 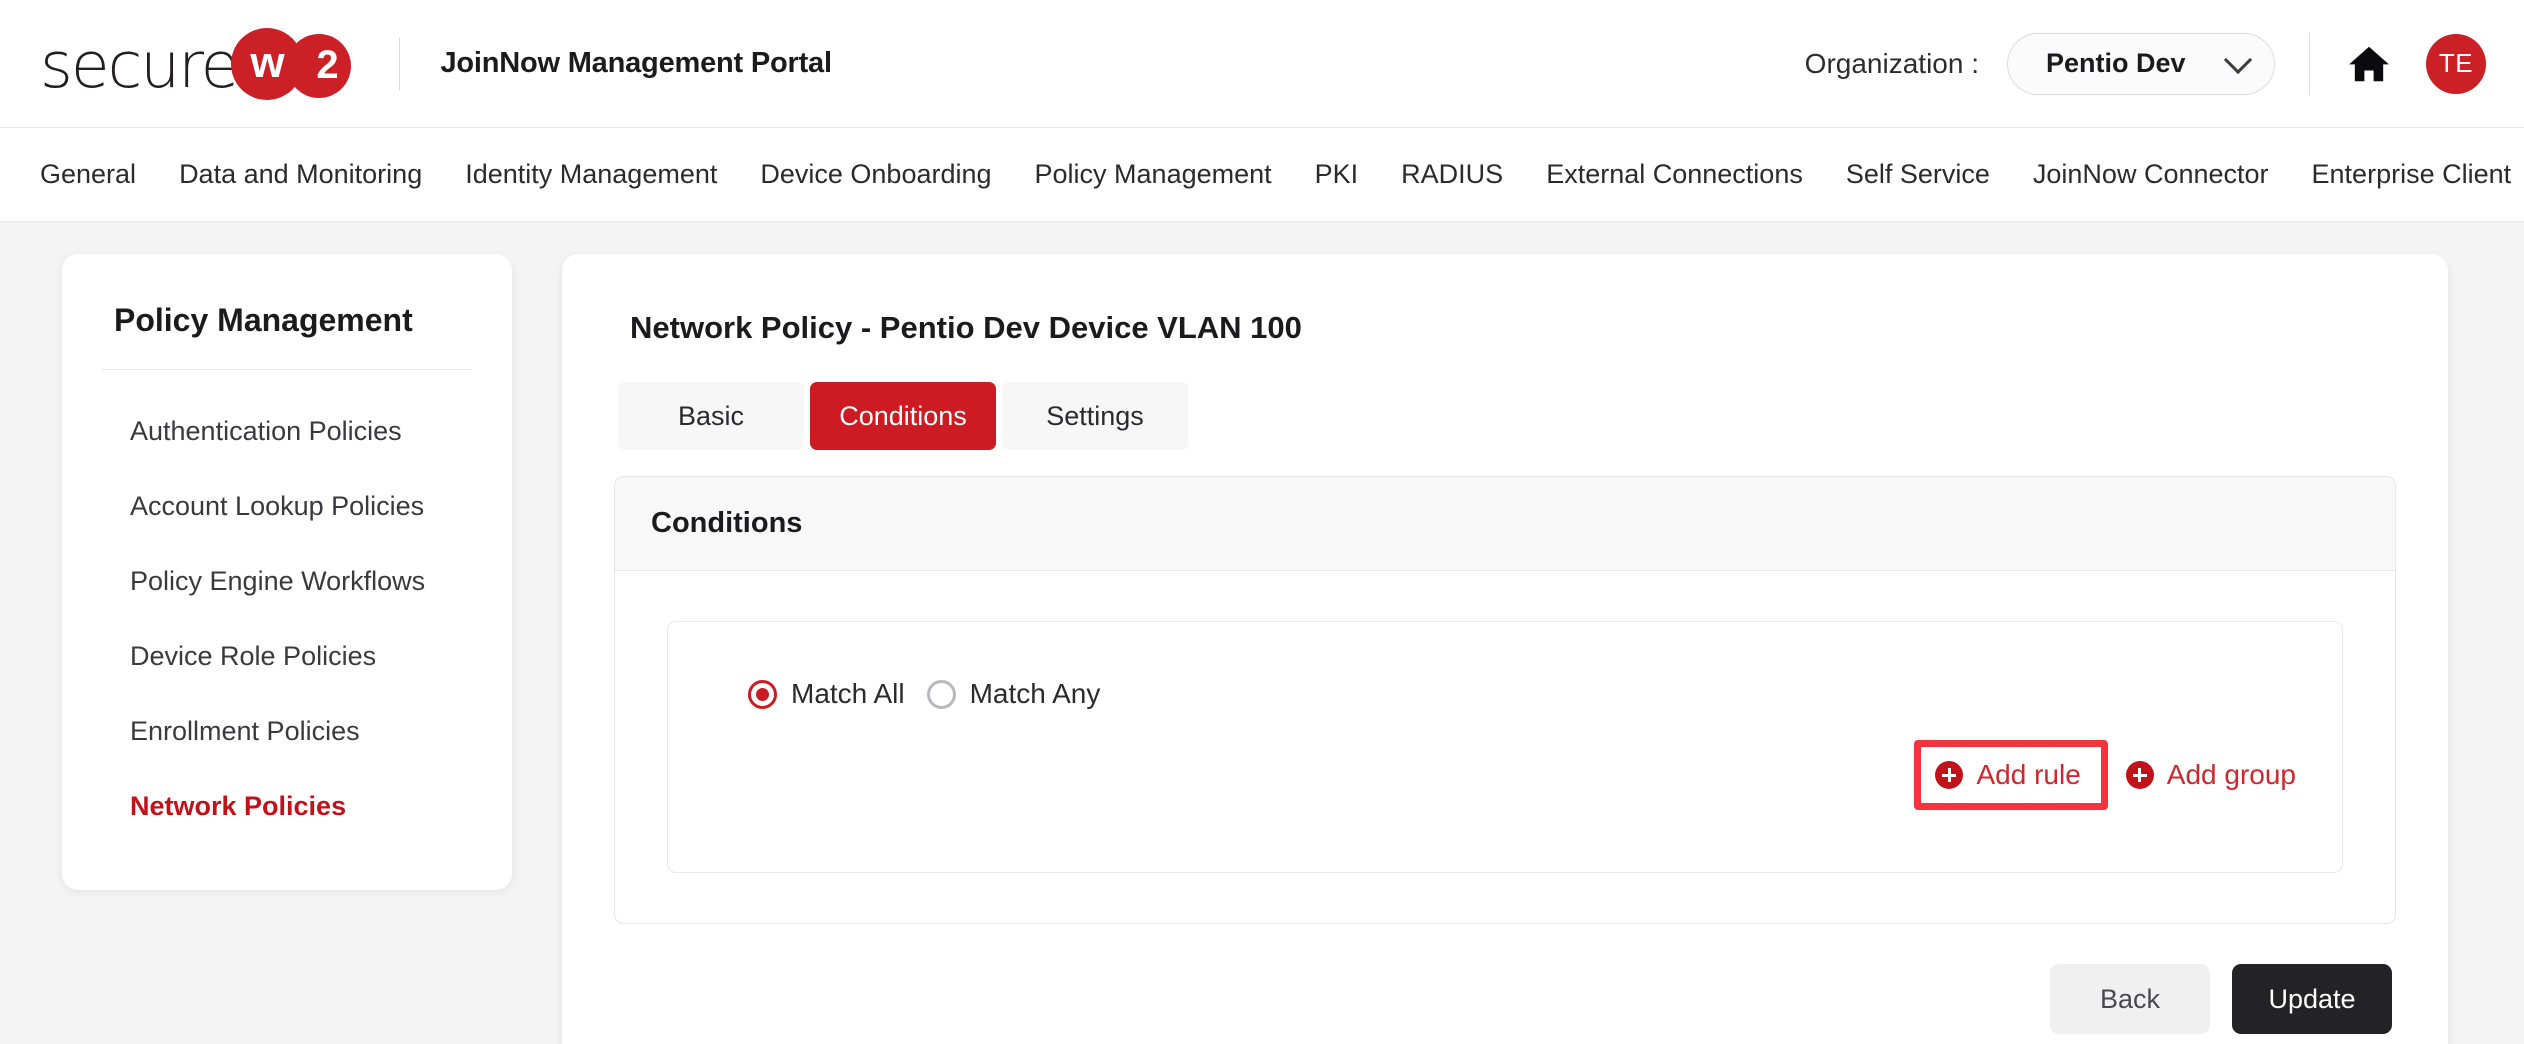 I want to click on sidebar-title: Policy Management, so click(x=263, y=320).